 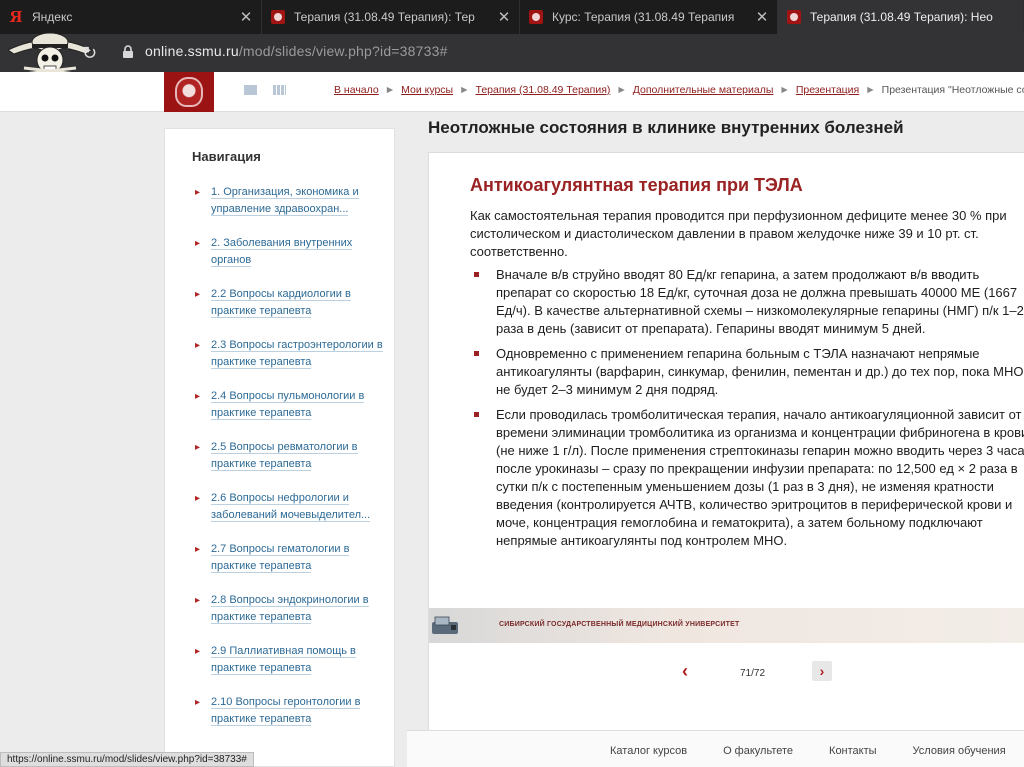 What do you see at coordinates (703, 90) in the screenshot?
I see `breadcrumb-materials: Дополнительные материалы` at bounding box center [703, 90].